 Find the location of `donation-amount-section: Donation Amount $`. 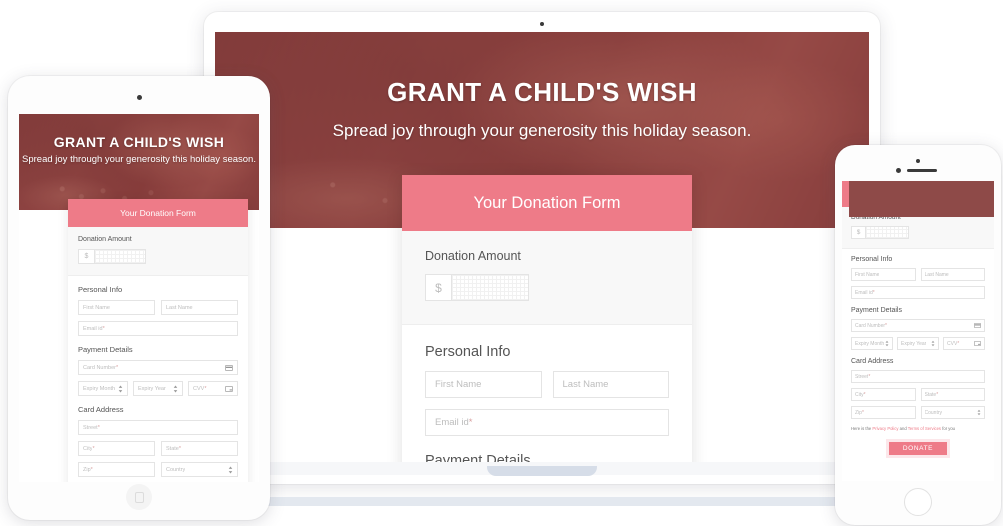

donation-amount-section: Donation Amount $ is located at coordinates (158, 251).